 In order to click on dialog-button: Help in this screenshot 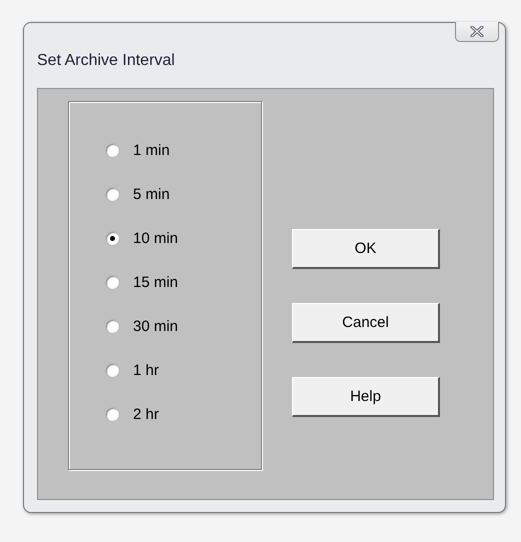, I will do `click(366, 397)`.